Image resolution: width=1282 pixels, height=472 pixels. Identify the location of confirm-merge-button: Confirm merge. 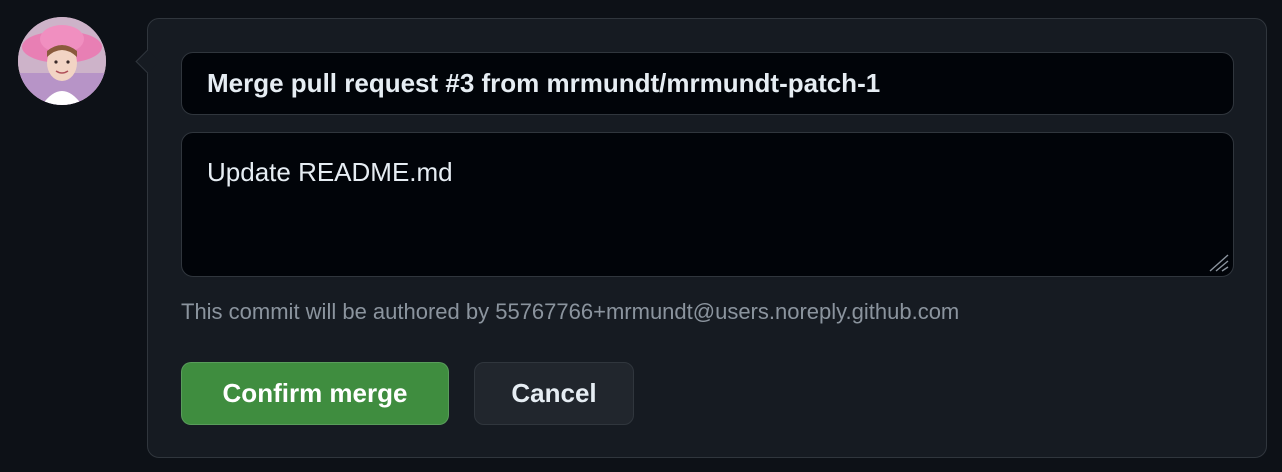
(315, 393).